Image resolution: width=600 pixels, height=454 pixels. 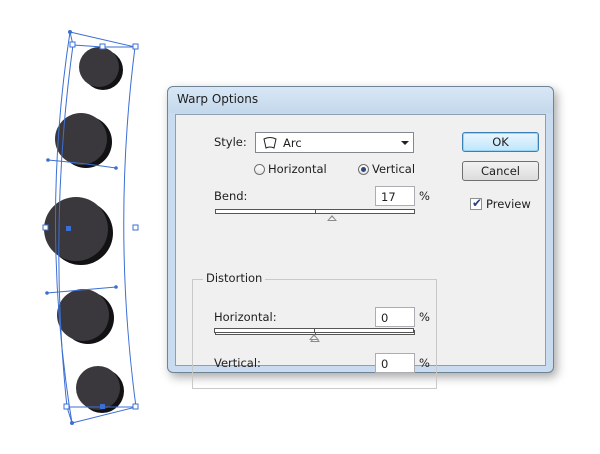 What do you see at coordinates (314, 330) in the screenshot?
I see `distortion-vertical-slider-center-mark` at bounding box center [314, 330].